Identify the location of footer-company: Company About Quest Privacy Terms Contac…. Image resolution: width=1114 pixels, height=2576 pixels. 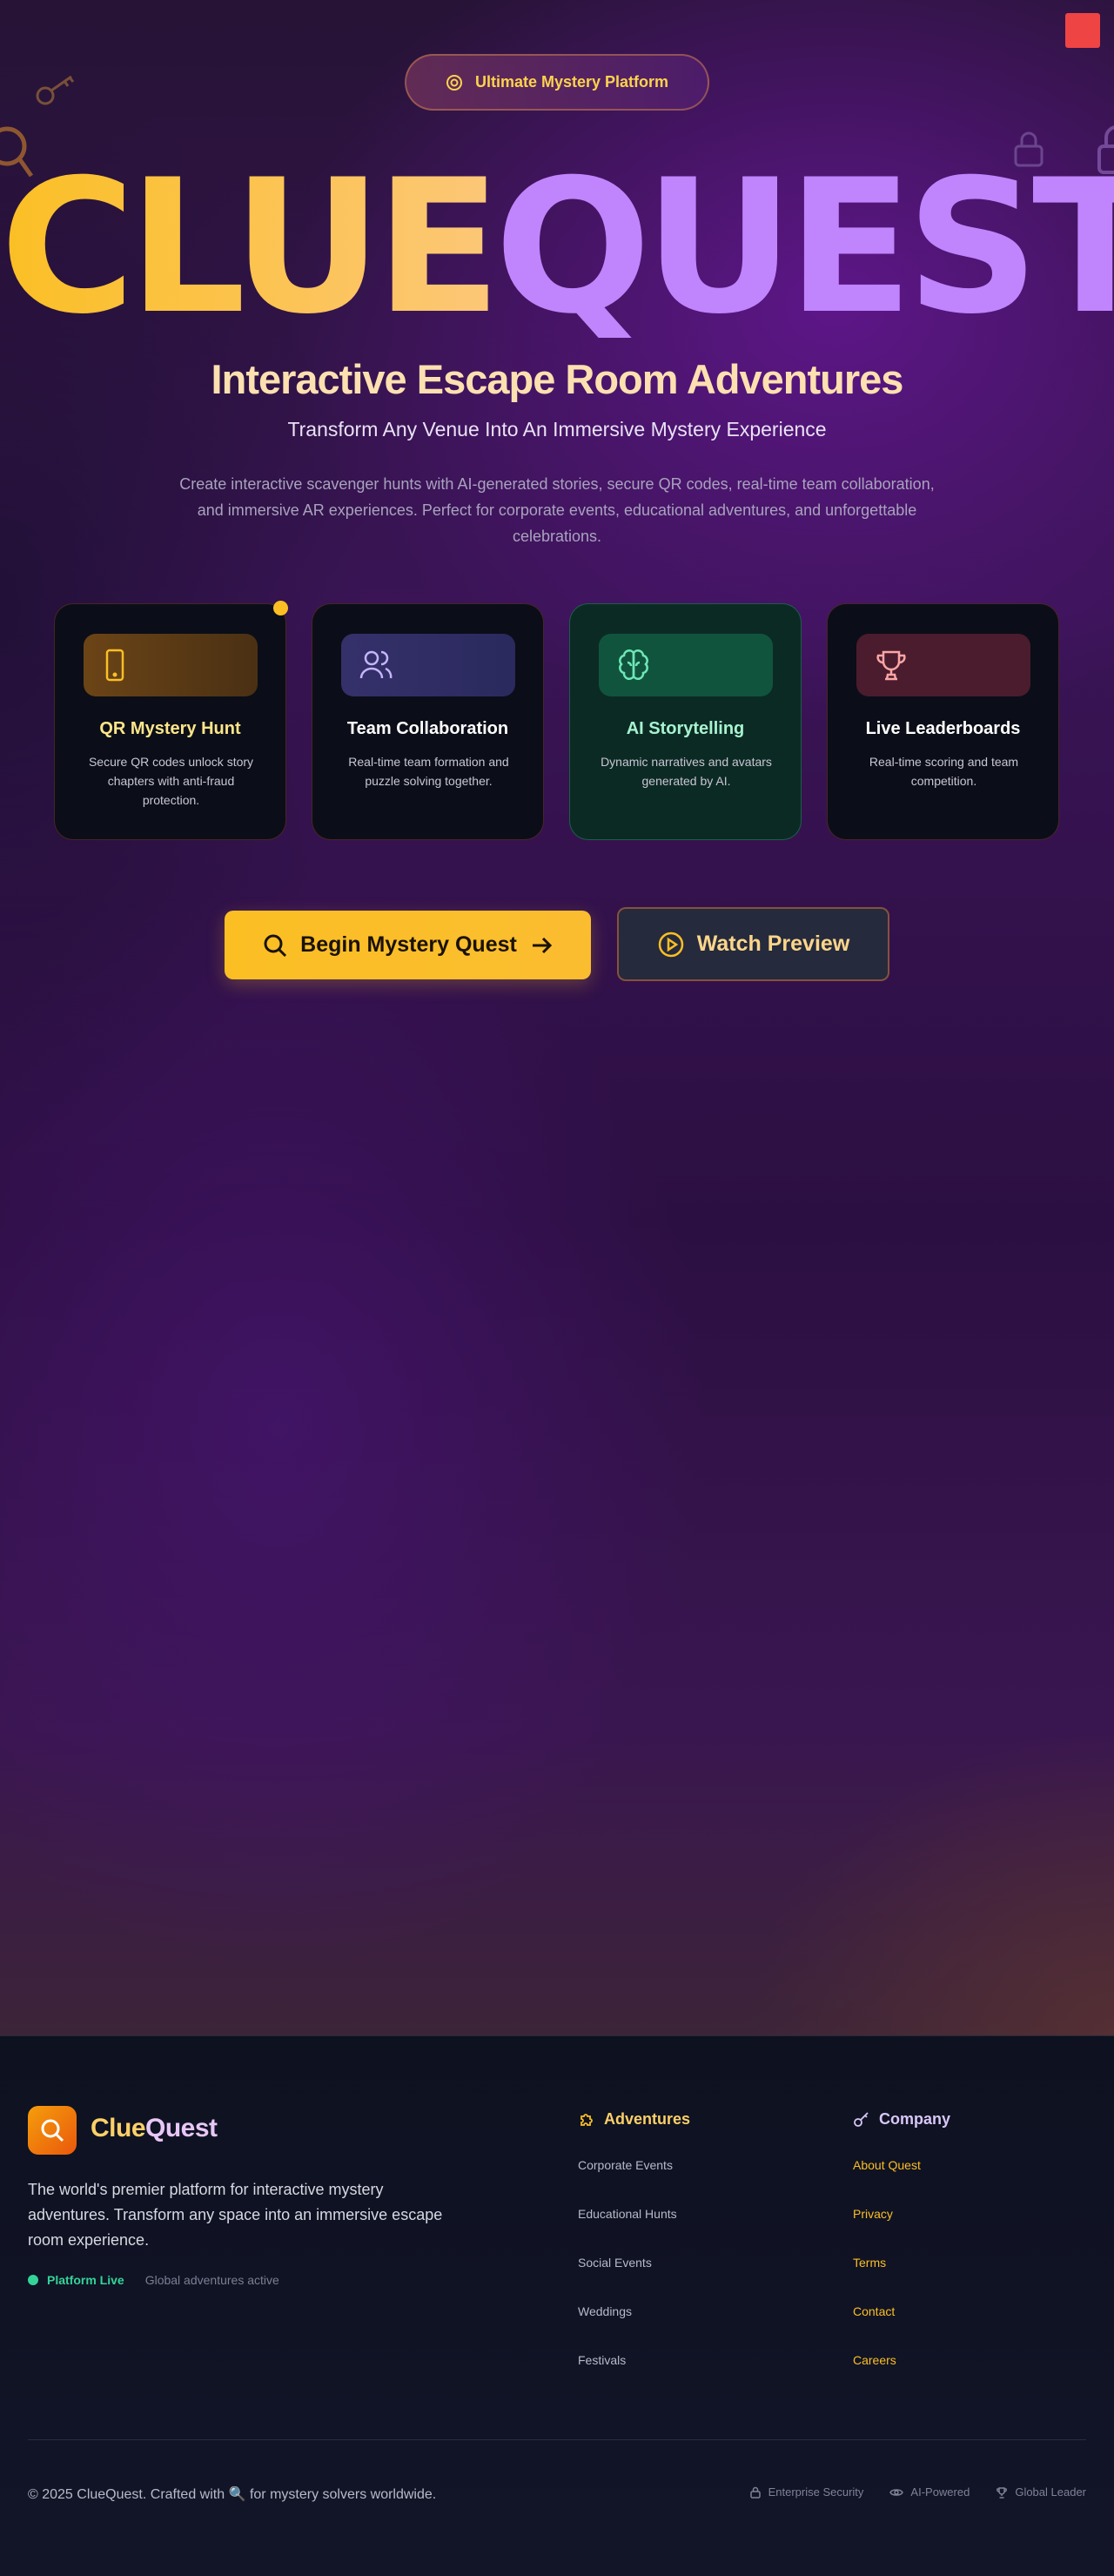
(901, 2255).